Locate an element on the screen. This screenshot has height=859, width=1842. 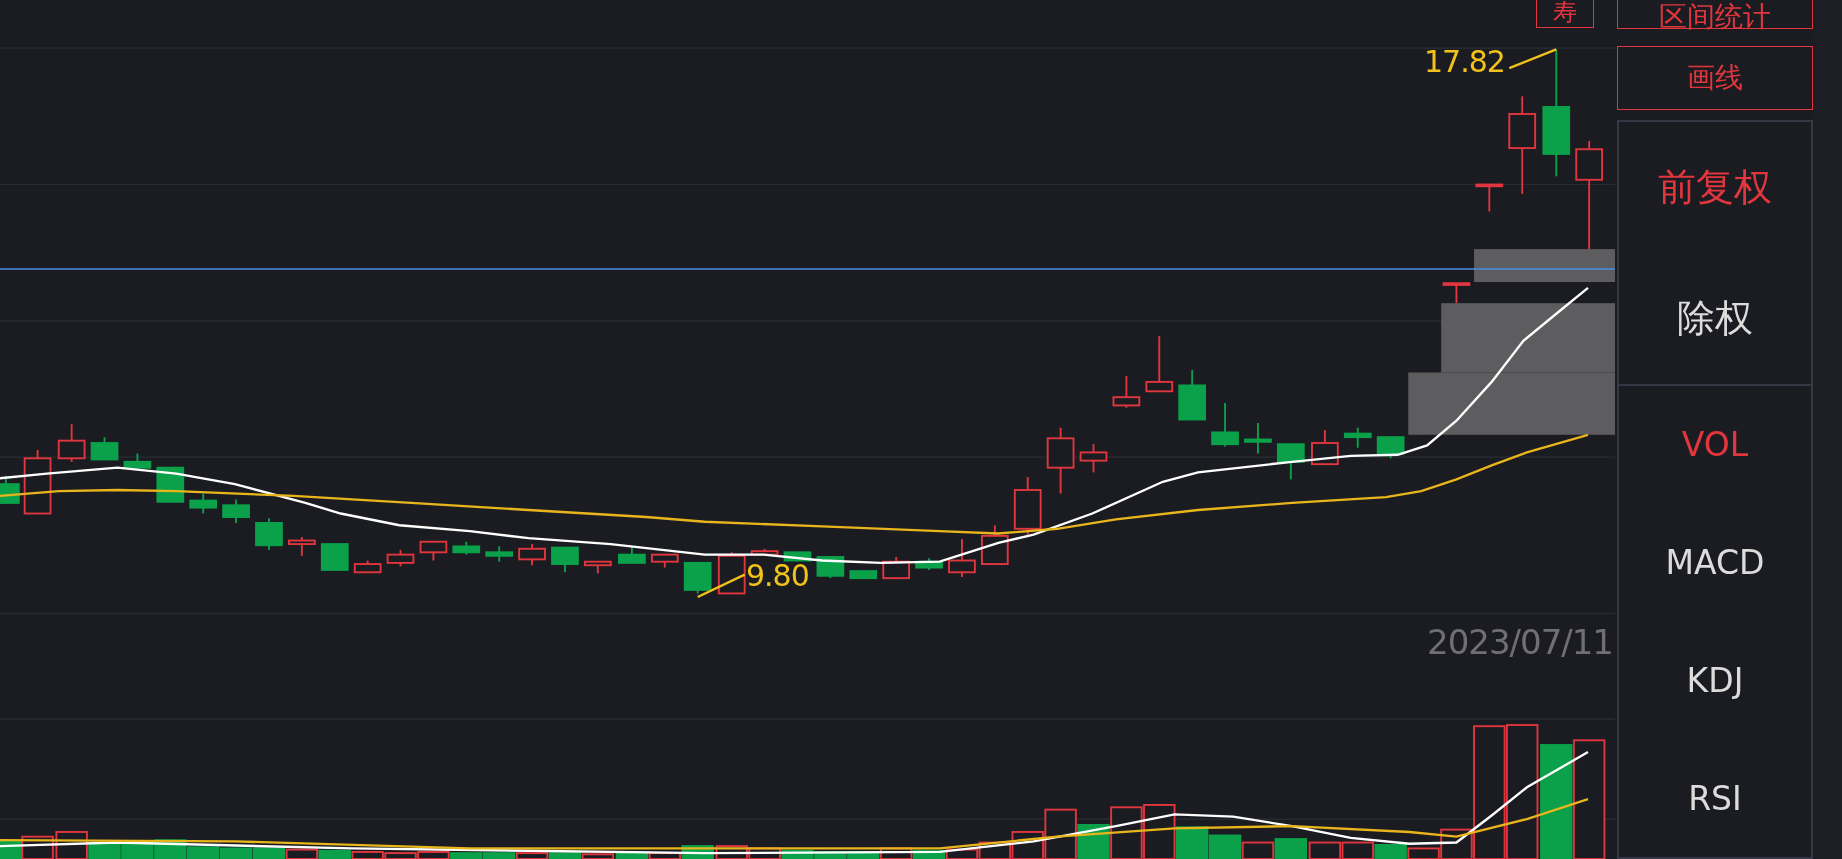
high-price-label: 17.82 is located at coordinates (1464, 61).